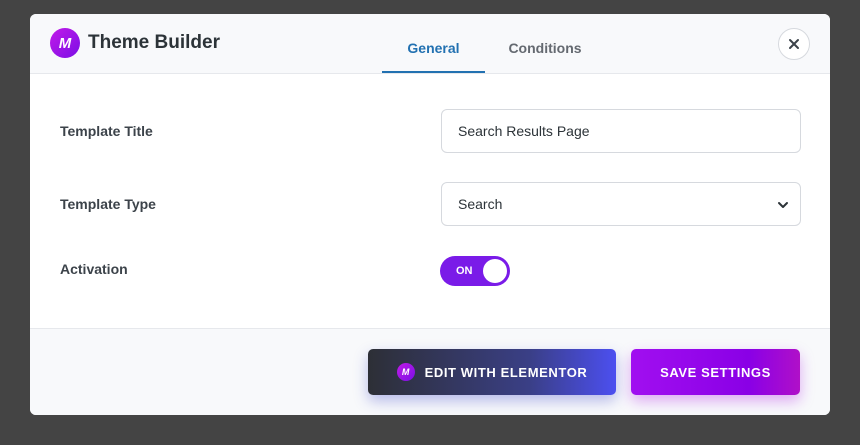 The height and width of the screenshot is (445, 860). I want to click on edit-button-label: EDIT WITH ELEMENTOR, so click(506, 372).